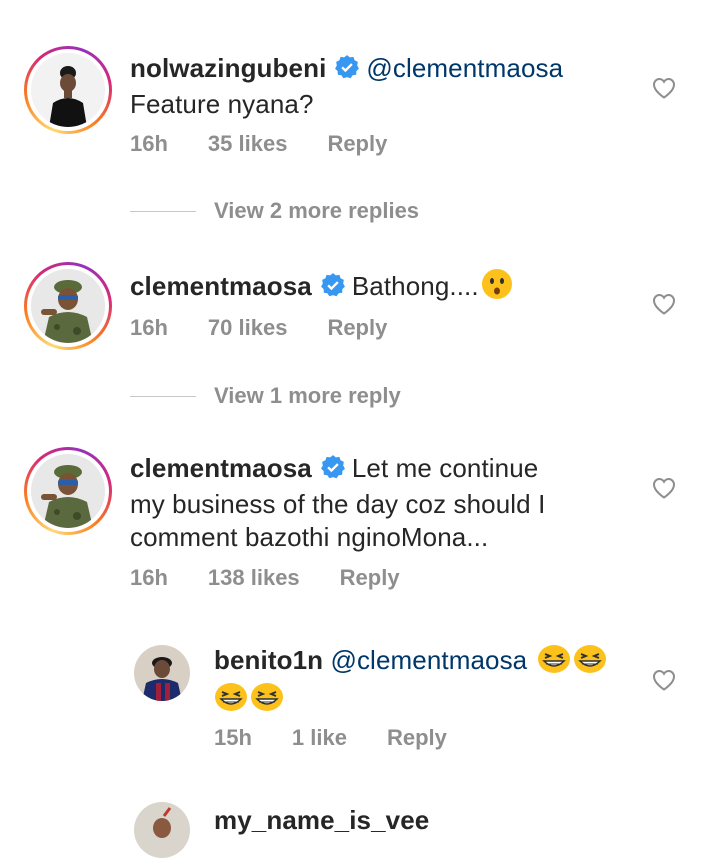  Describe the element at coordinates (248, 144) in the screenshot. I see `likes-count: 35 likes` at that location.